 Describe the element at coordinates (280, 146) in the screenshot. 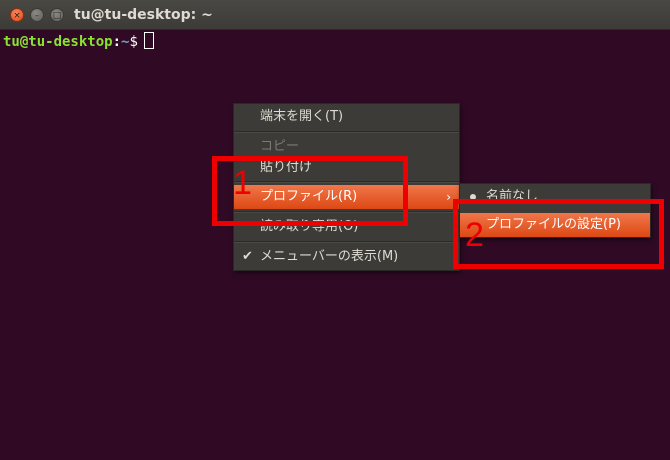

I see `menu-item-label: コピー` at that location.